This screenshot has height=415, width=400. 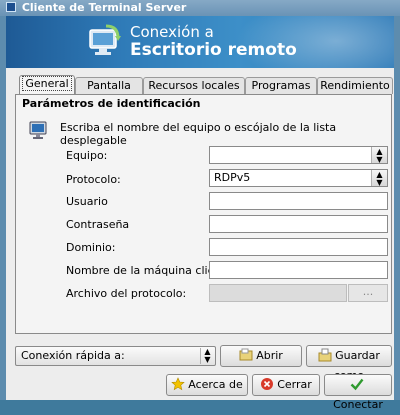 I want to click on abrir-button: Abrir, so click(x=261, y=356).